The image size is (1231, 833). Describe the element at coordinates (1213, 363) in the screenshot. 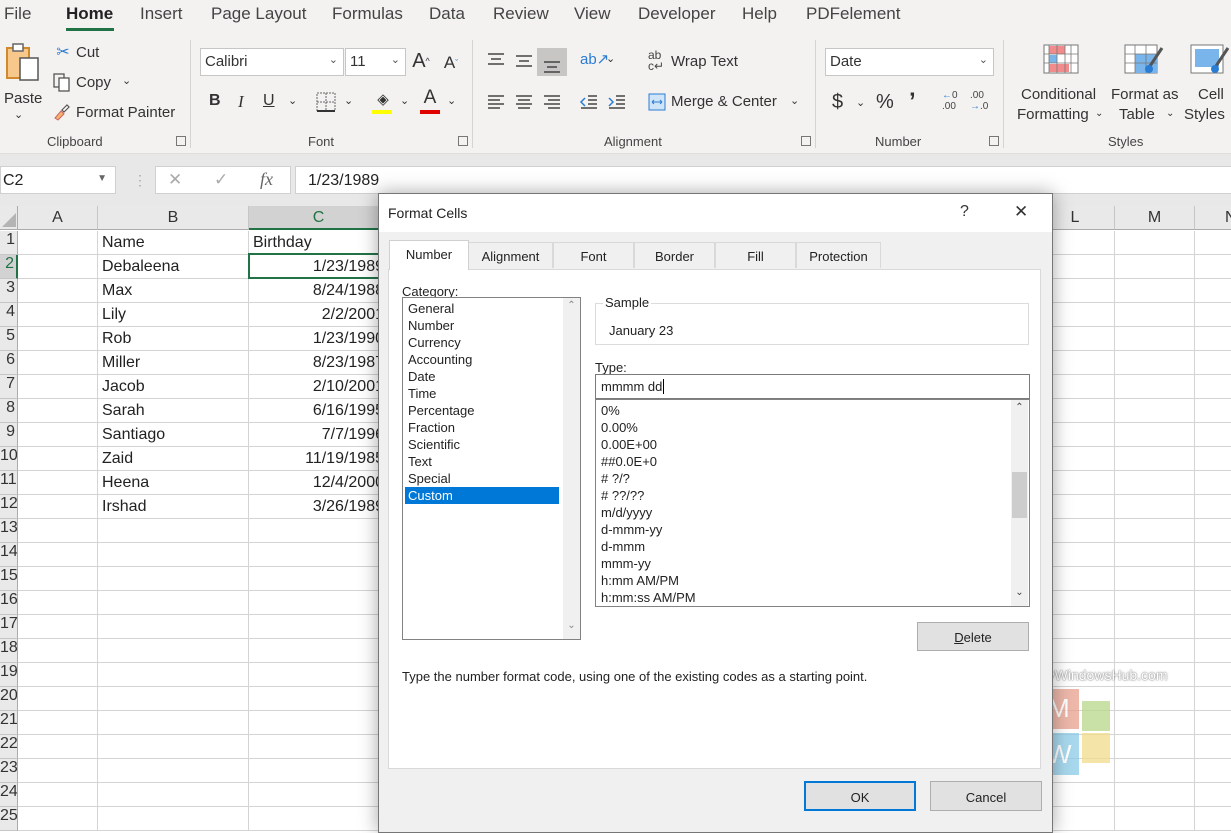

I see `cell-n6` at that location.